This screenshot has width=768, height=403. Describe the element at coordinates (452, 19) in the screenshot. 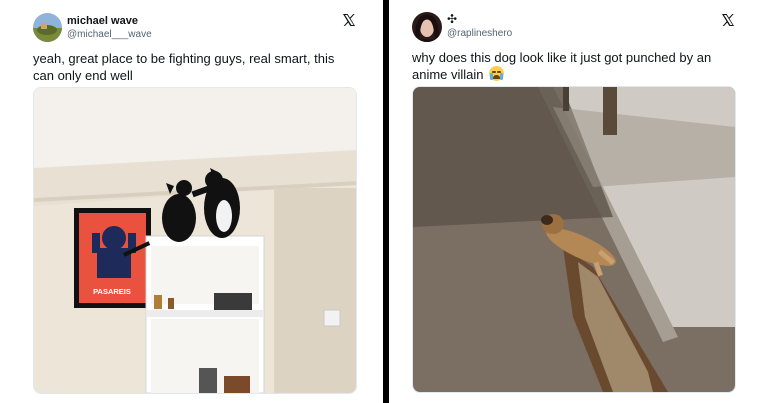

I see `display-name-symbol: ✣` at that location.